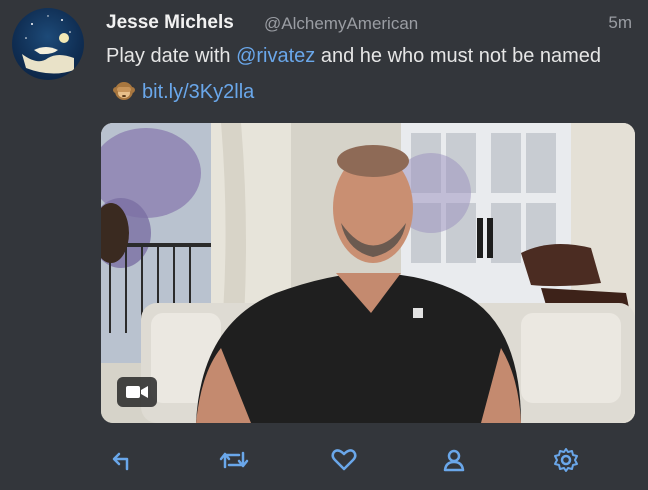  I want to click on tweet-header: Jesse Michels @AlchemyAmerican 5m, so click(370, 24).